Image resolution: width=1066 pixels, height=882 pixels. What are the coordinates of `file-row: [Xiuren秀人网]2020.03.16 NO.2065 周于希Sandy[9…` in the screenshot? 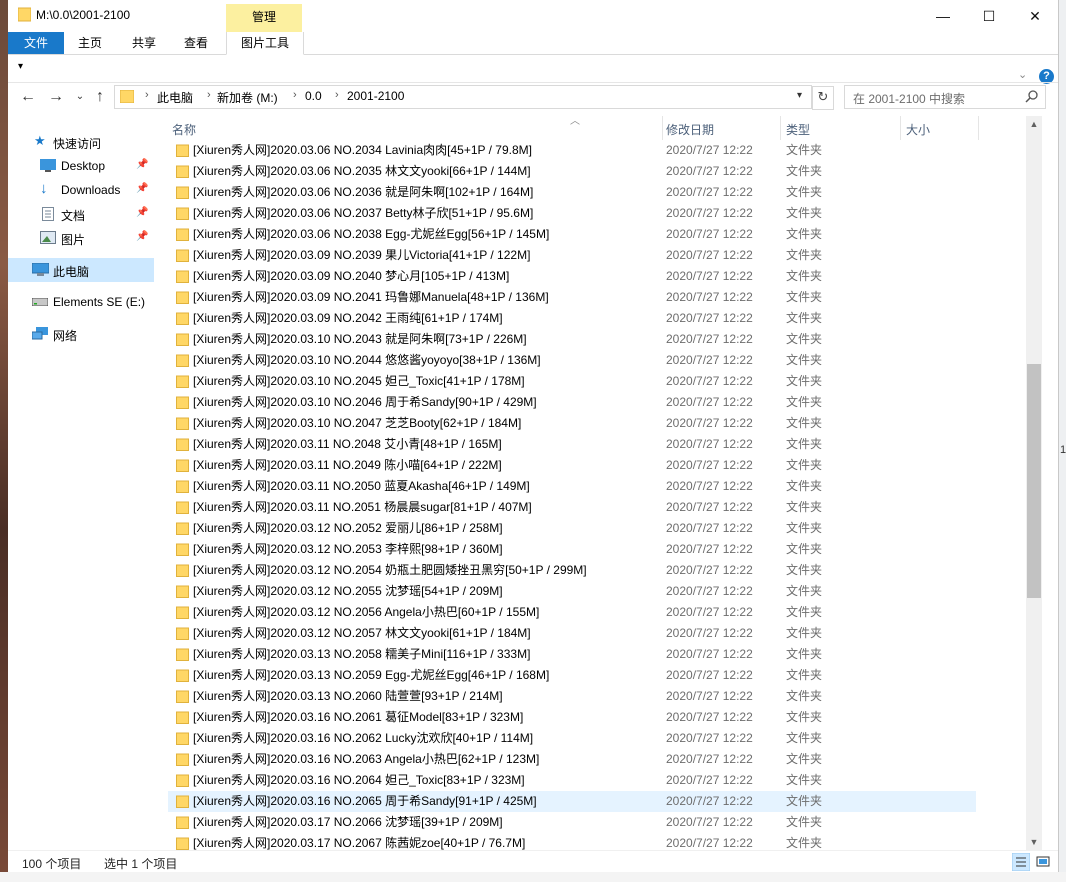 It's located at (572, 801).